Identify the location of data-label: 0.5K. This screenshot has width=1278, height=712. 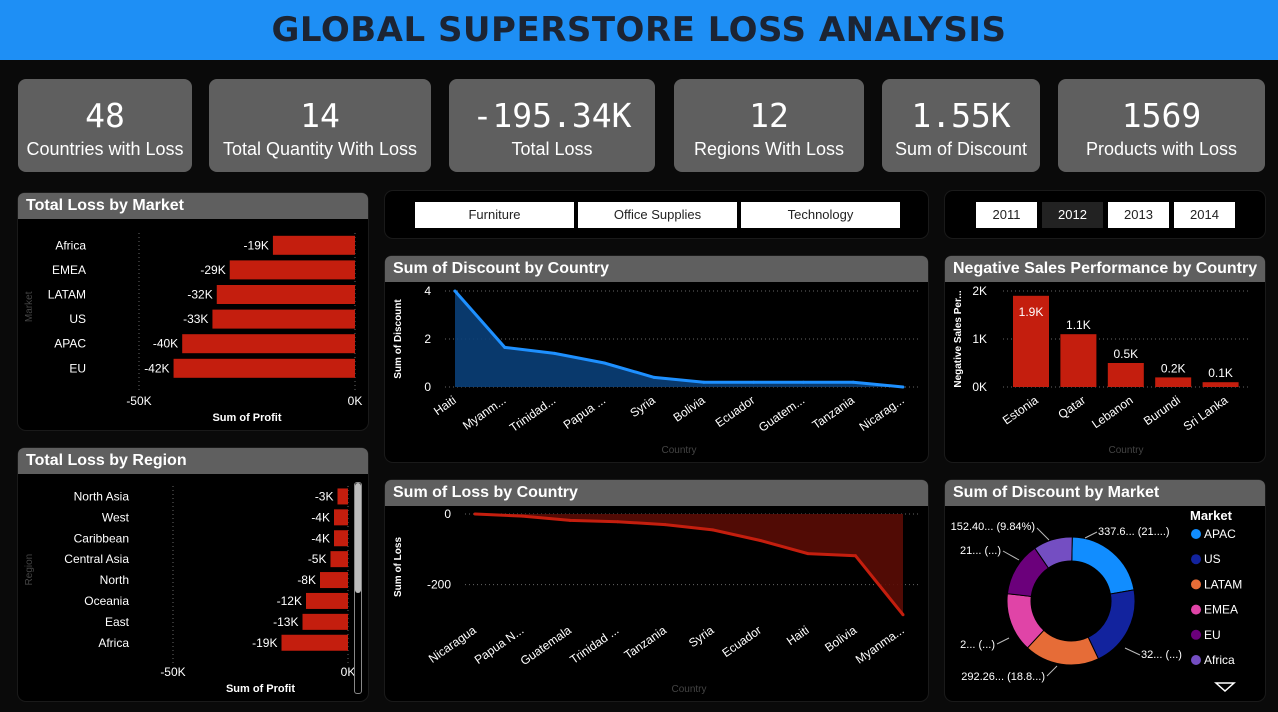
(1125, 354).